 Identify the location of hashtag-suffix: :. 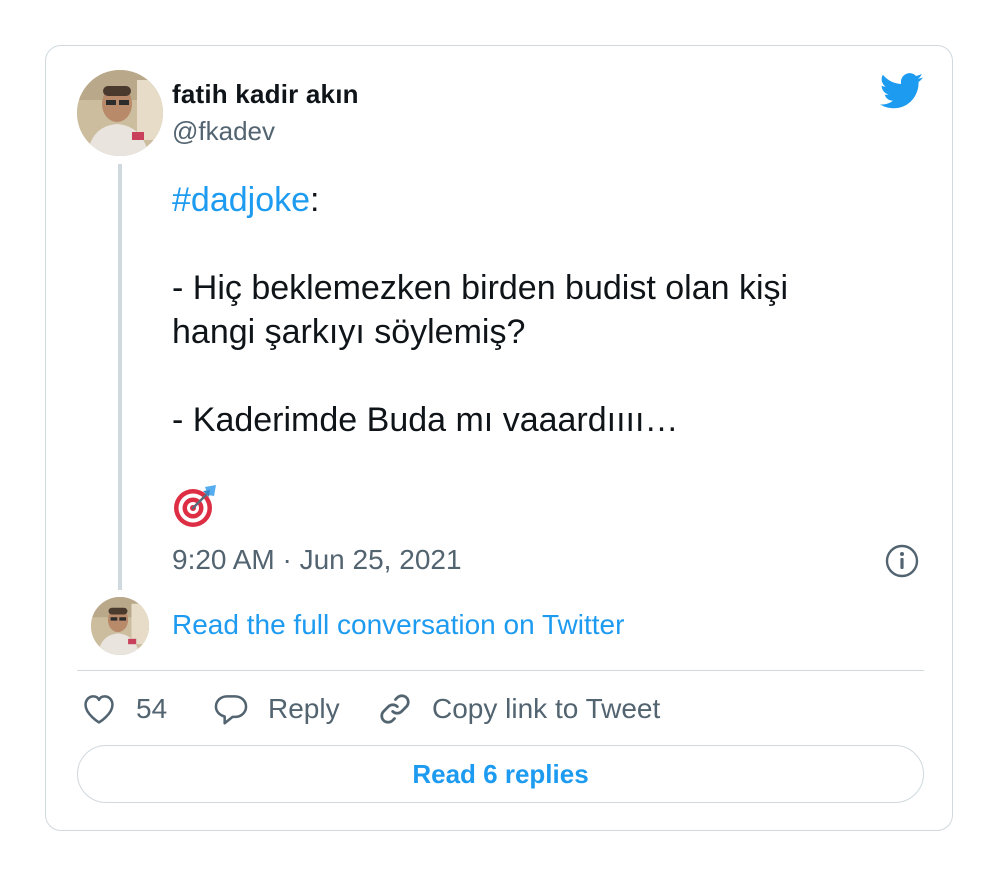
(315, 200).